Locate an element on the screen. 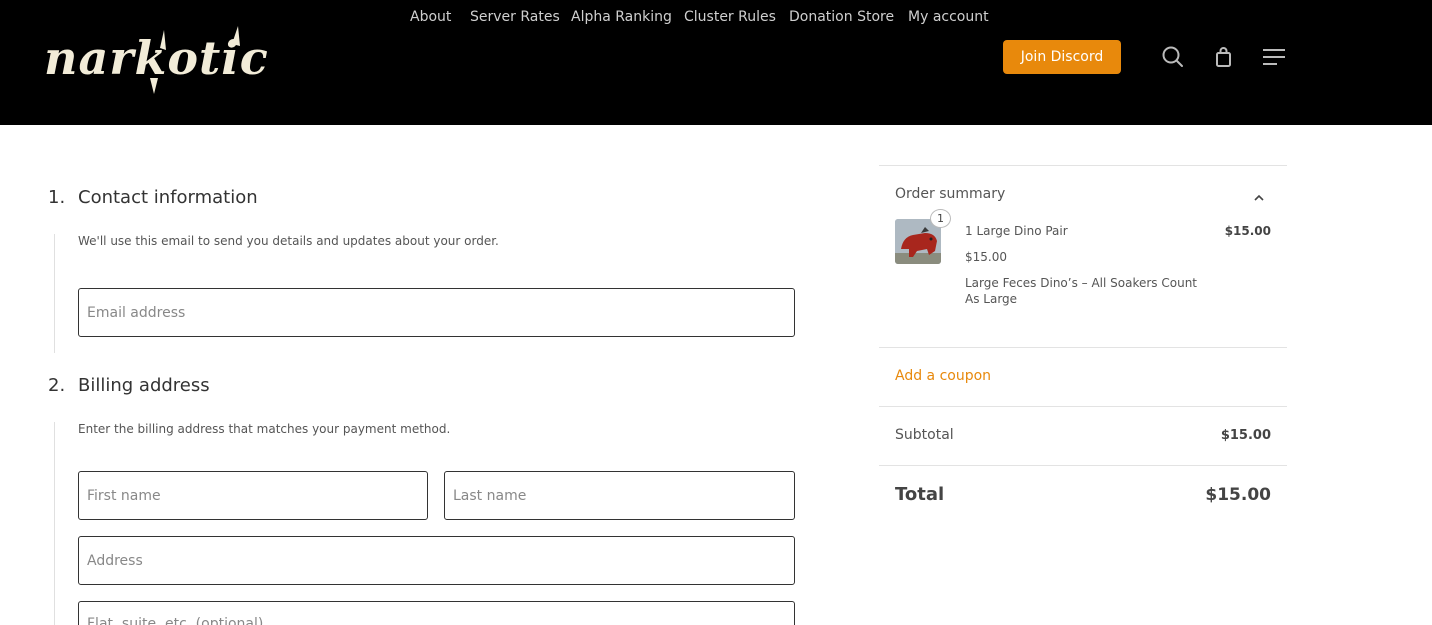  item-unit-price: $15.00 is located at coordinates (986, 257).